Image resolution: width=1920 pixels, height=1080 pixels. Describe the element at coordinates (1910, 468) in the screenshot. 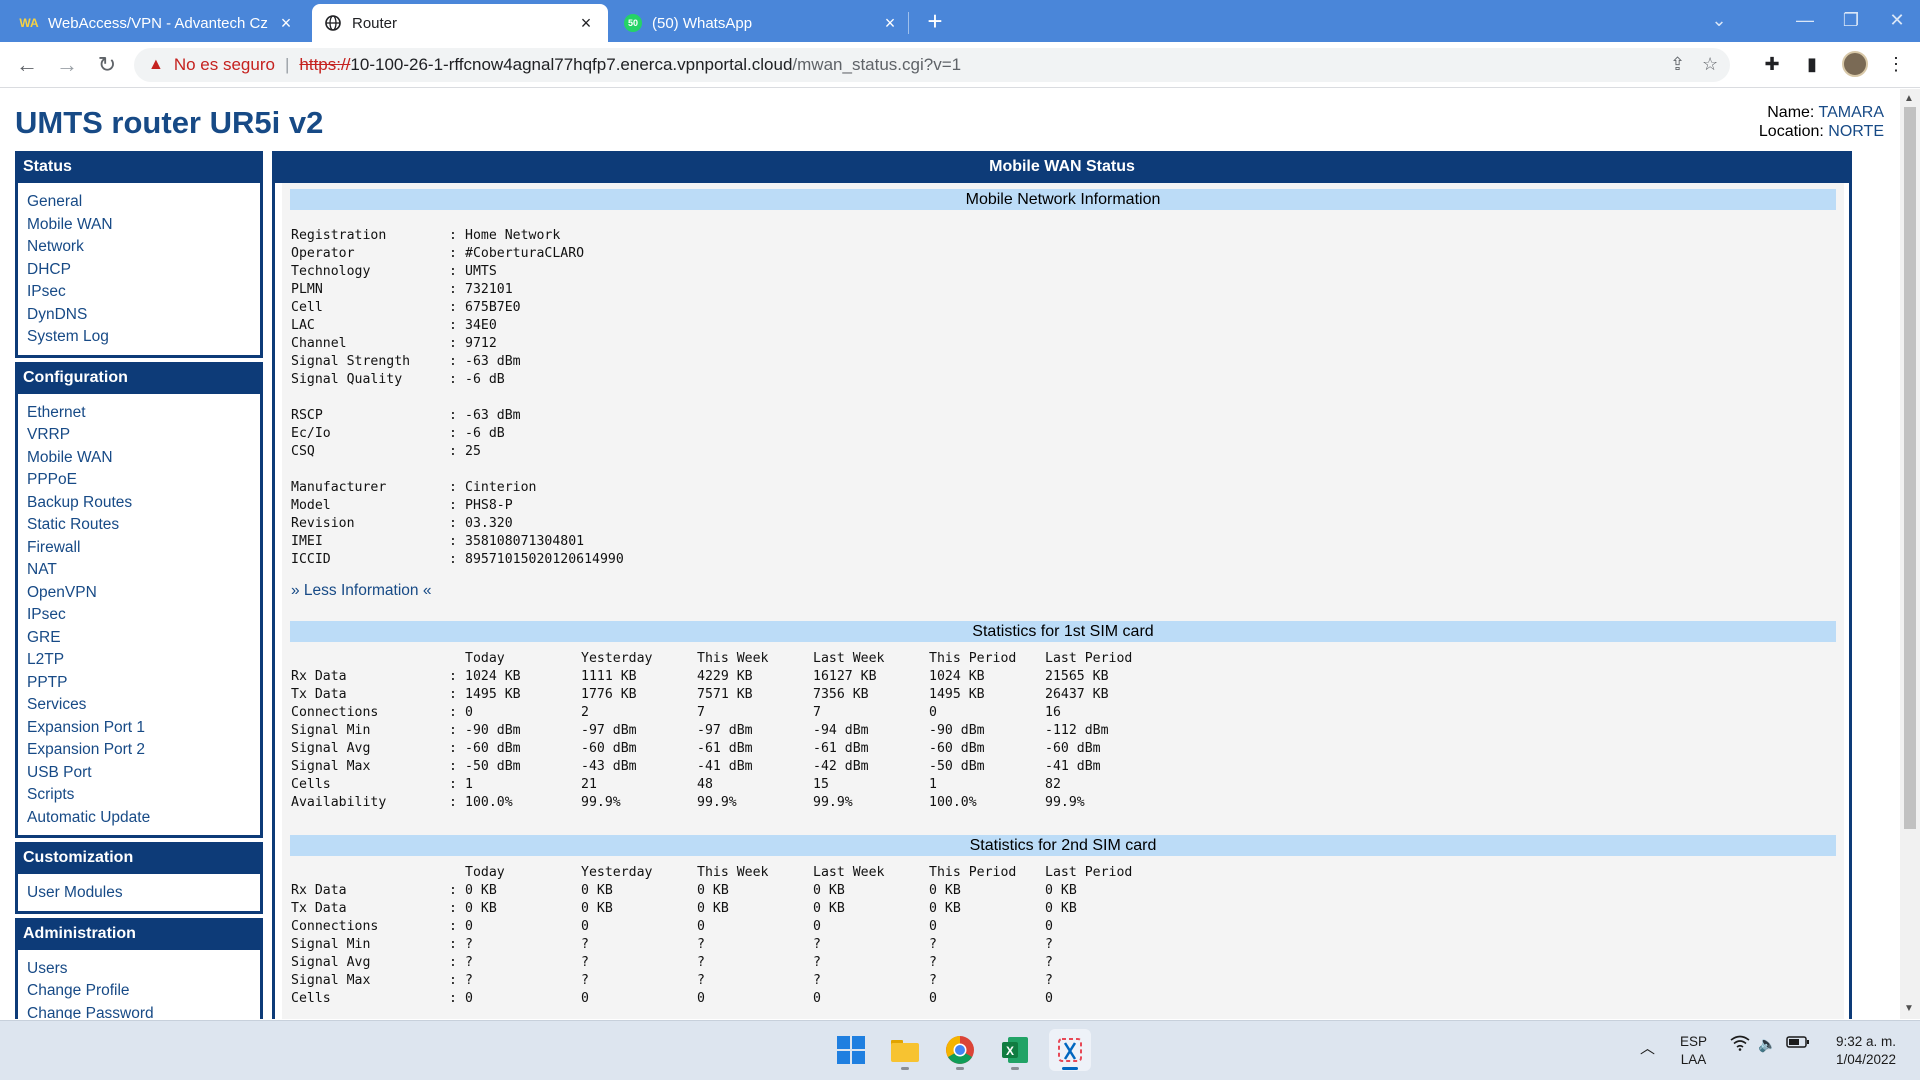

I see `scroll-thumb` at that location.